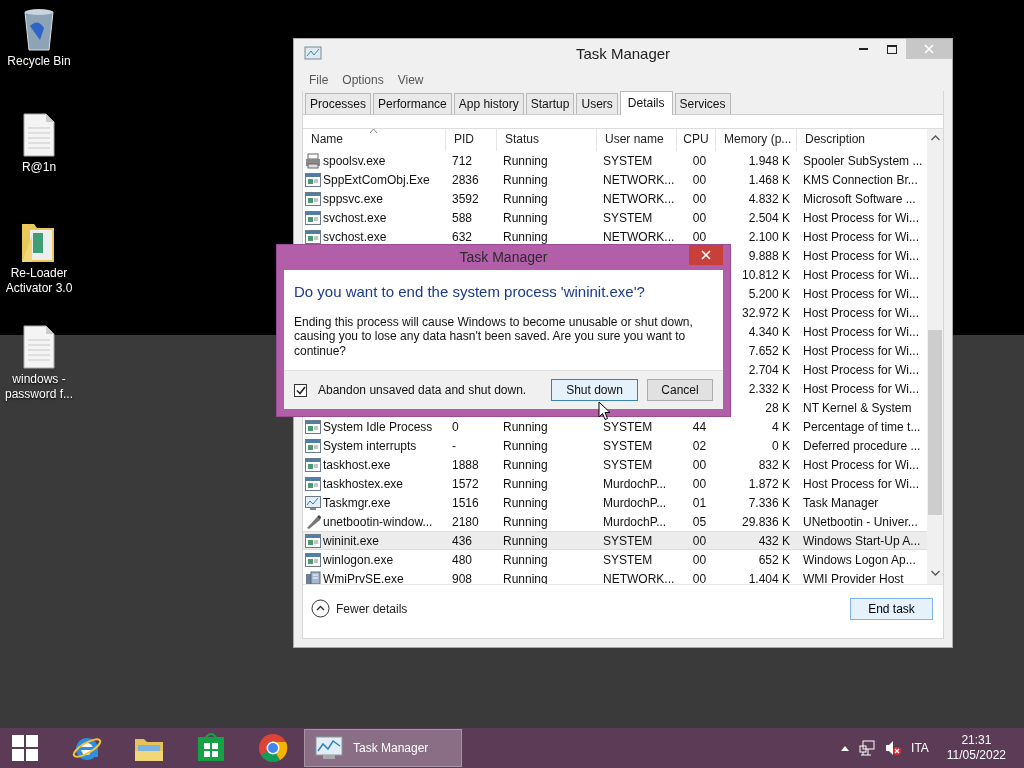  I want to click on column-header: User name, so click(637, 140).